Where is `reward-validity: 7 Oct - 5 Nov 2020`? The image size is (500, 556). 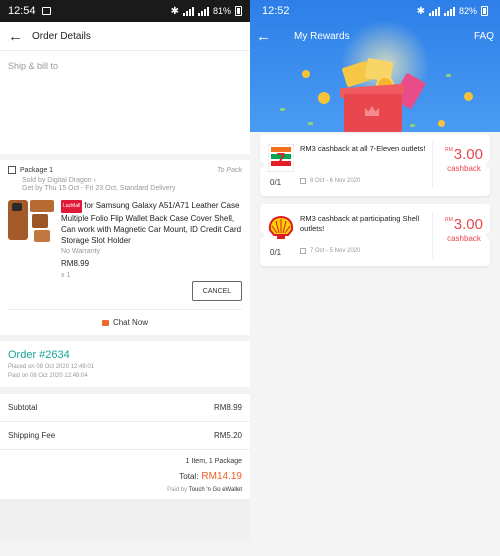 reward-validity: 7 Oct - 5 Nov 2020 is located at coordinates (330, 251).